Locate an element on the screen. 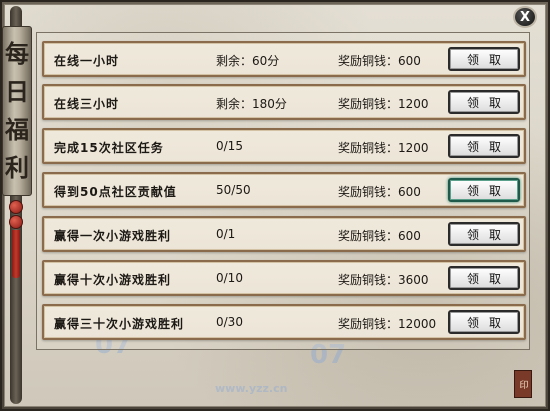  close-button: X is located at coordinates (525, 17).